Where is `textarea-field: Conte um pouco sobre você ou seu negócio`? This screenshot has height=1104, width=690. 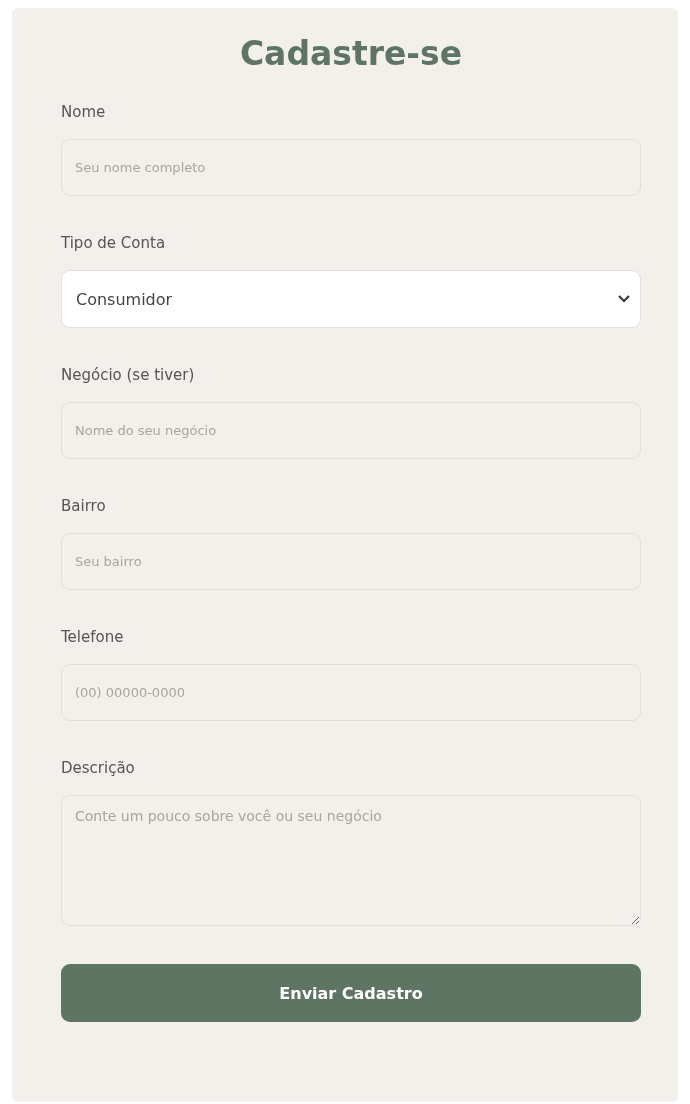
textarea-field: Conte um pouco sobre você ou seu negócio is located at coordinates (351, 860).